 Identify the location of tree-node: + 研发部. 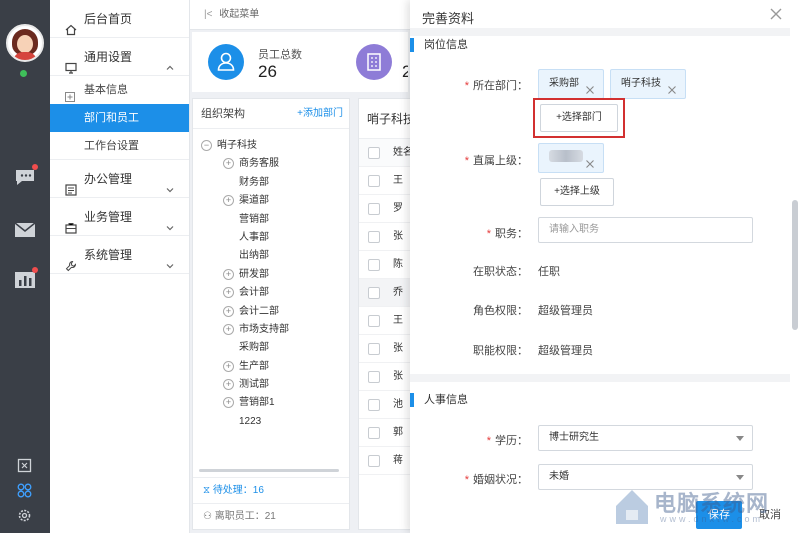
(245, 275).